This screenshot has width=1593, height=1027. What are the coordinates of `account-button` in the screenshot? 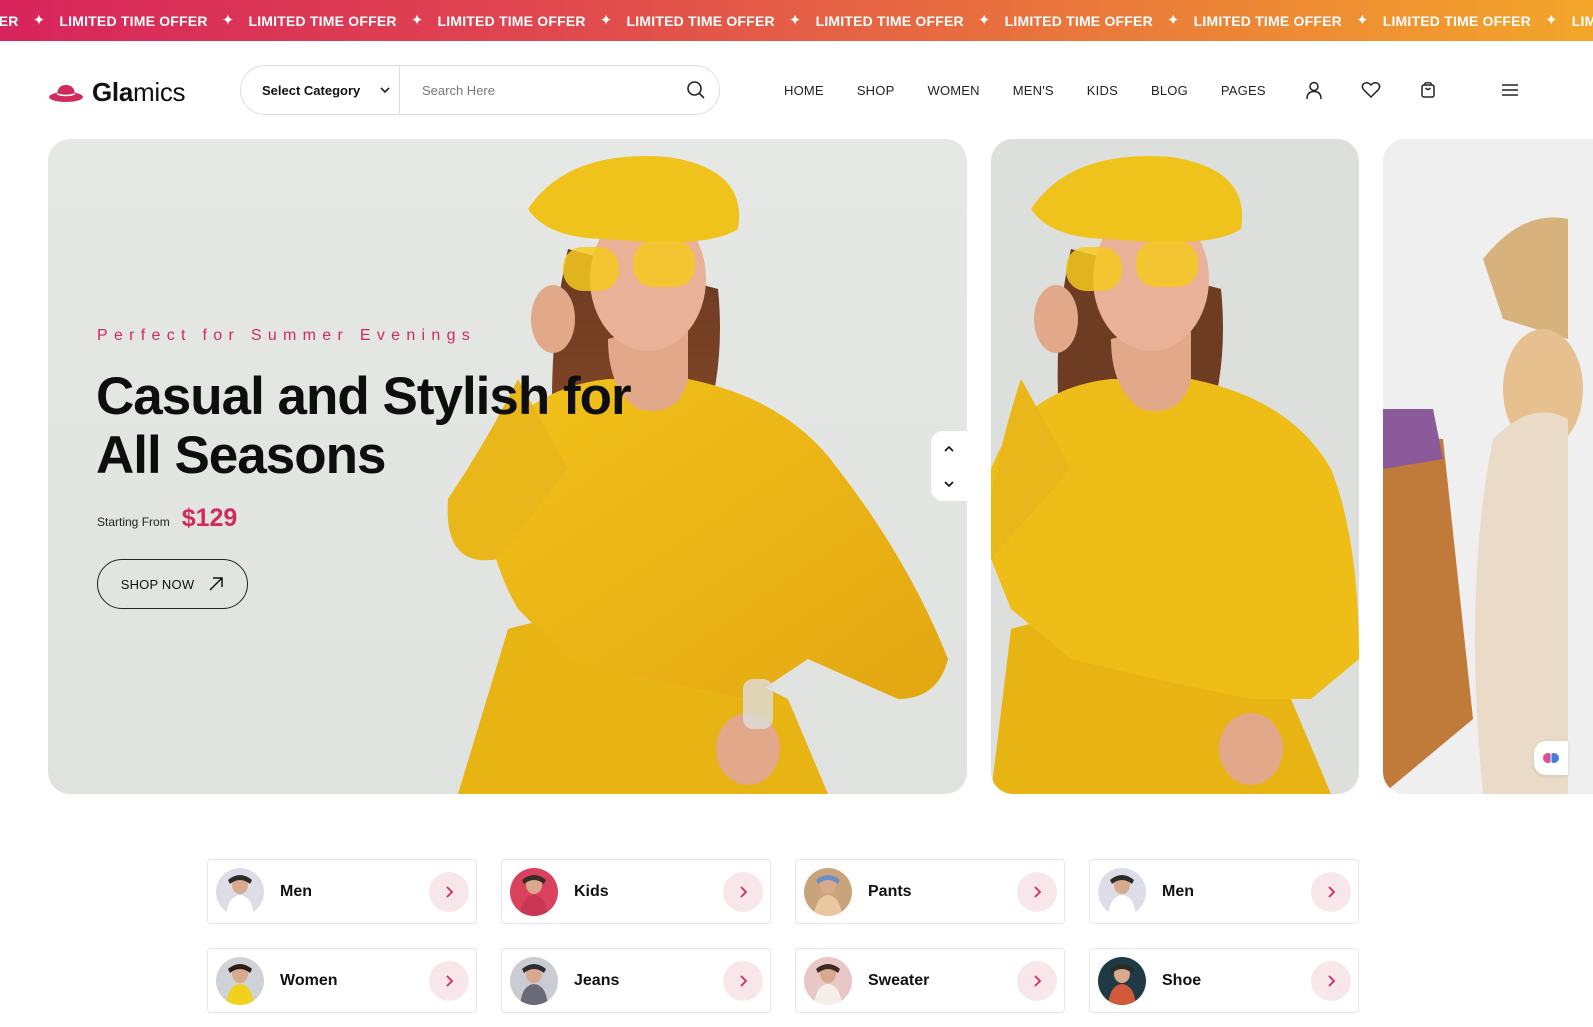 It's located at (1314, 90).